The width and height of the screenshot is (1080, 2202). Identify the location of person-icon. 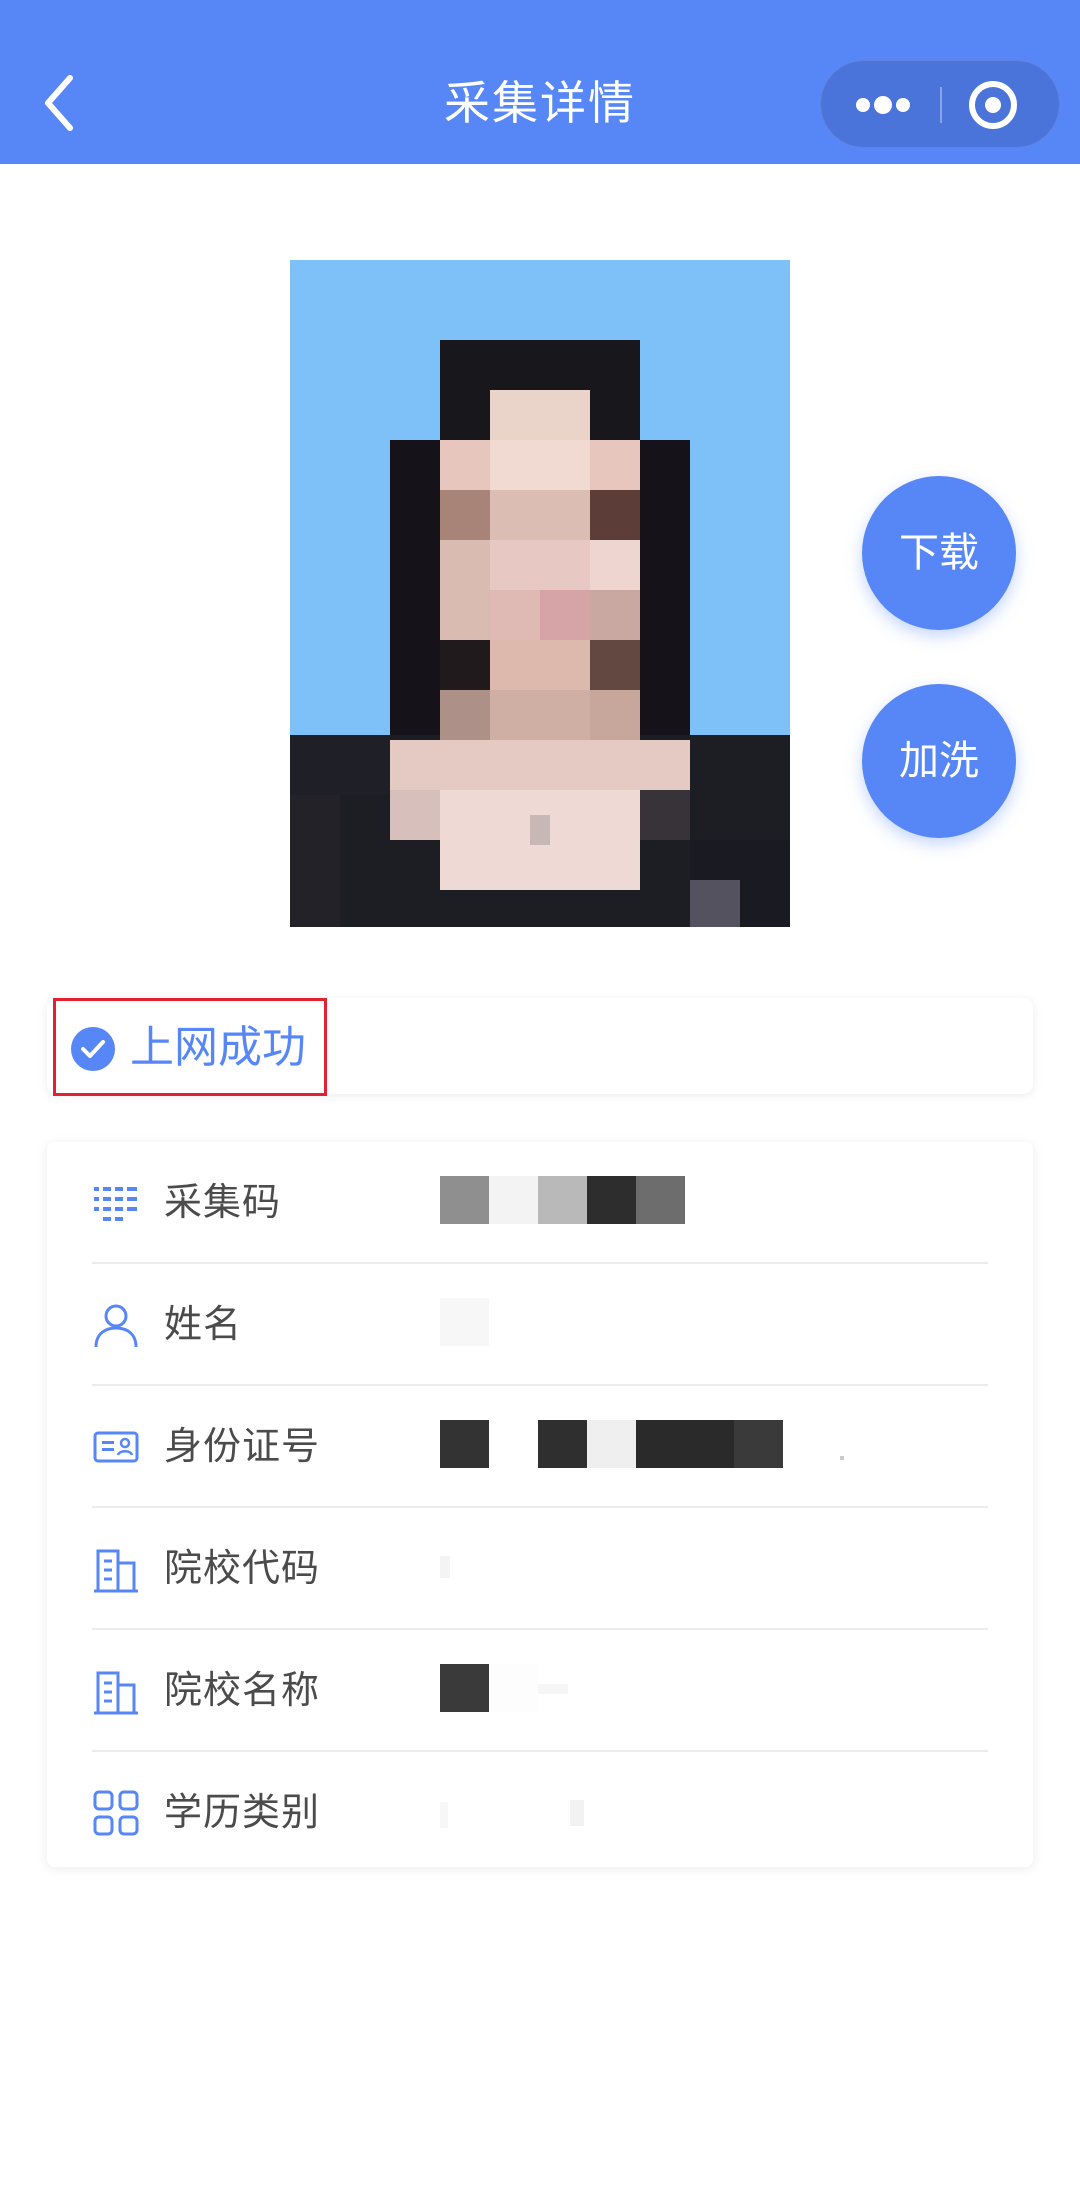
(116, 1326).